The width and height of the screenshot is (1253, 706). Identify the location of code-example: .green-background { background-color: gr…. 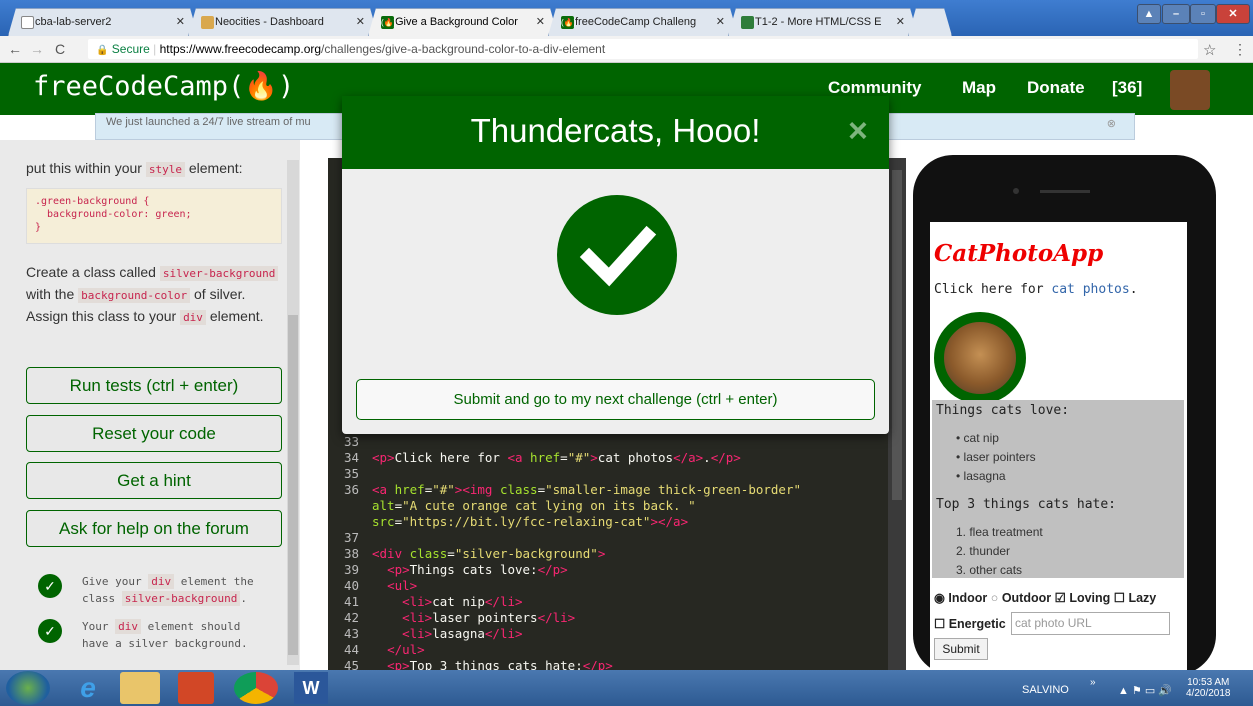
(154, 216).